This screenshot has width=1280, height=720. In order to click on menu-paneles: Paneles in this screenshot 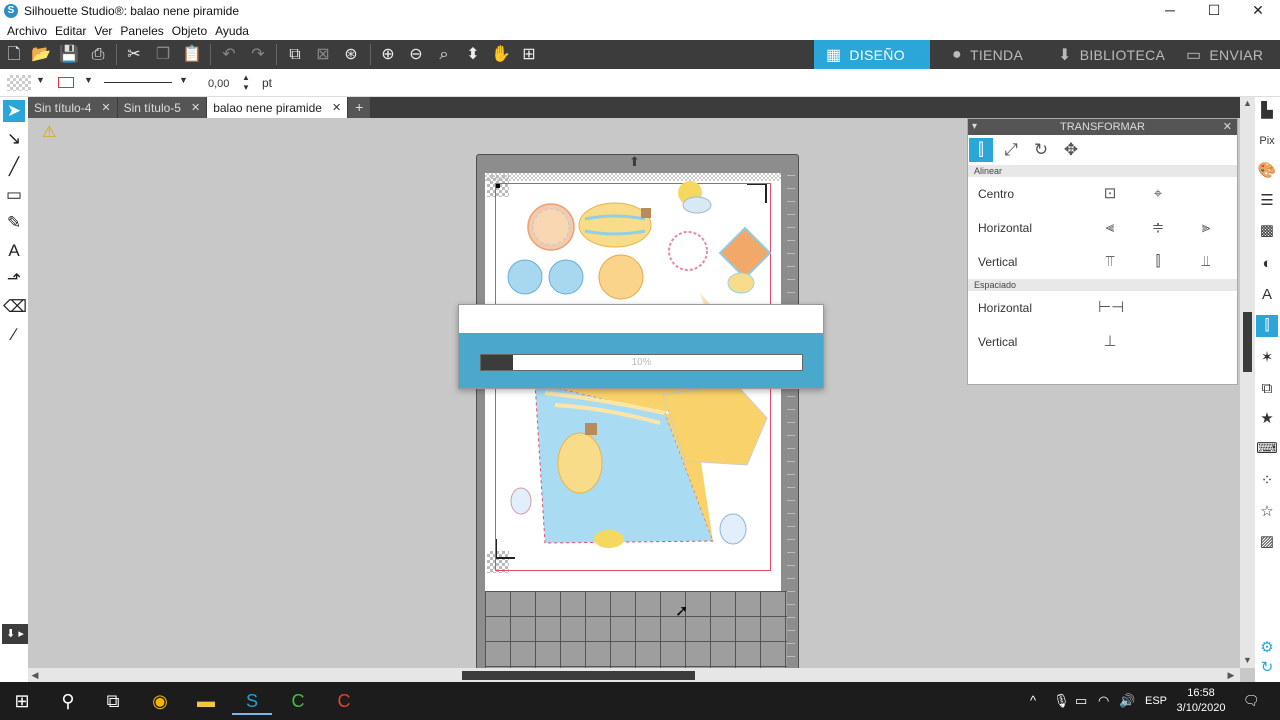, I will do `click(141, 31)`.